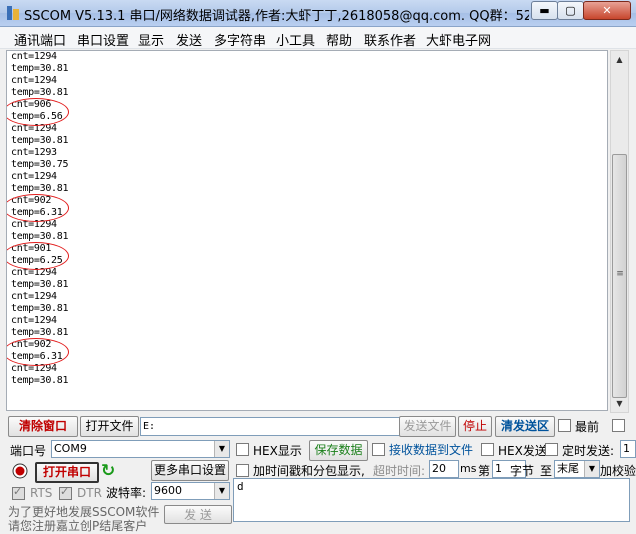 The height and width of the screenshot is (534, 636). Describe the element at coordinates (618, 471) in the screenshot. I see `add-check-label: 加校验` at that location.